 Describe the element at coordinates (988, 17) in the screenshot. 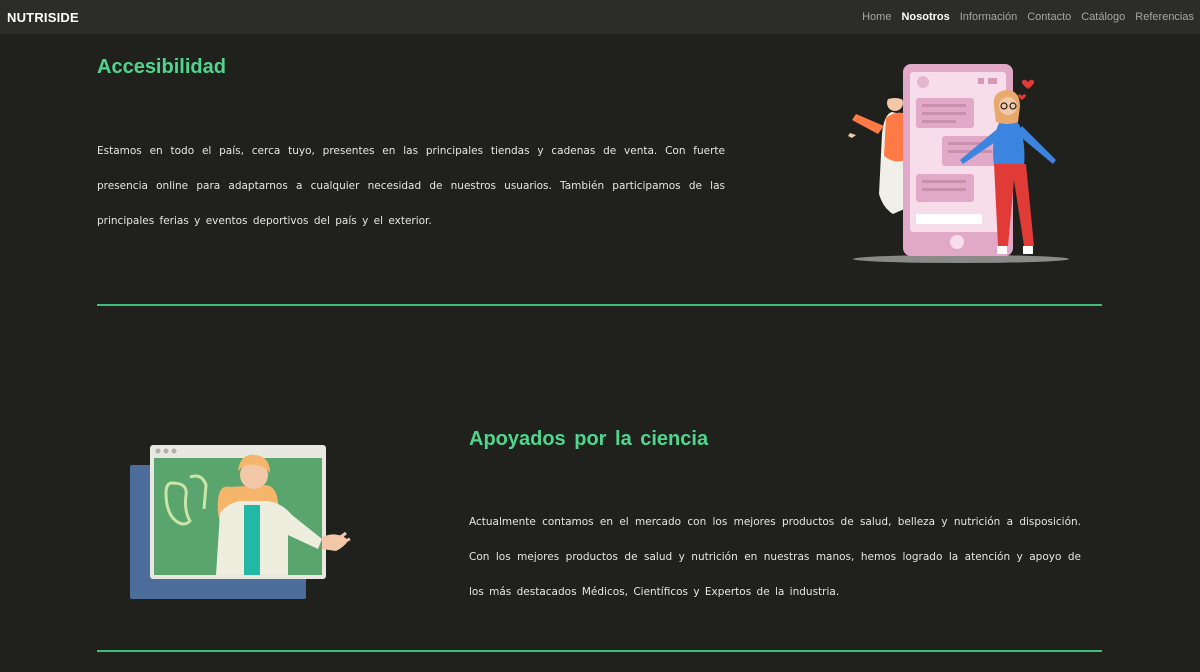

I see `nav-informacion: Información` at that location.